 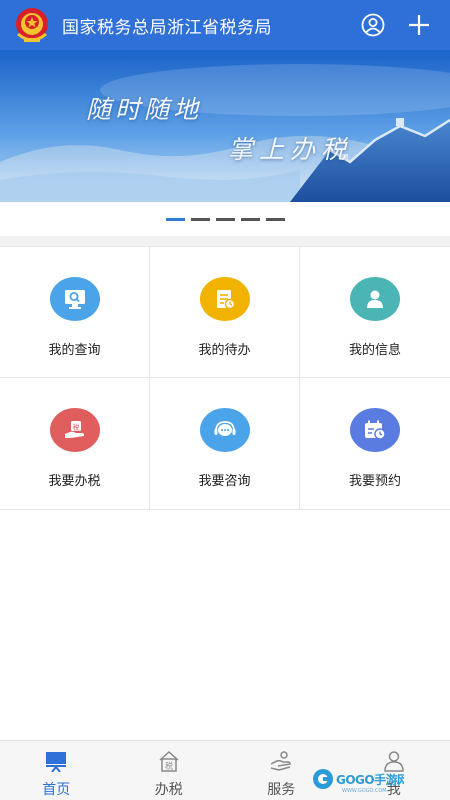 I want to click on service-label: 我的查询, so click(x=74, y=350).